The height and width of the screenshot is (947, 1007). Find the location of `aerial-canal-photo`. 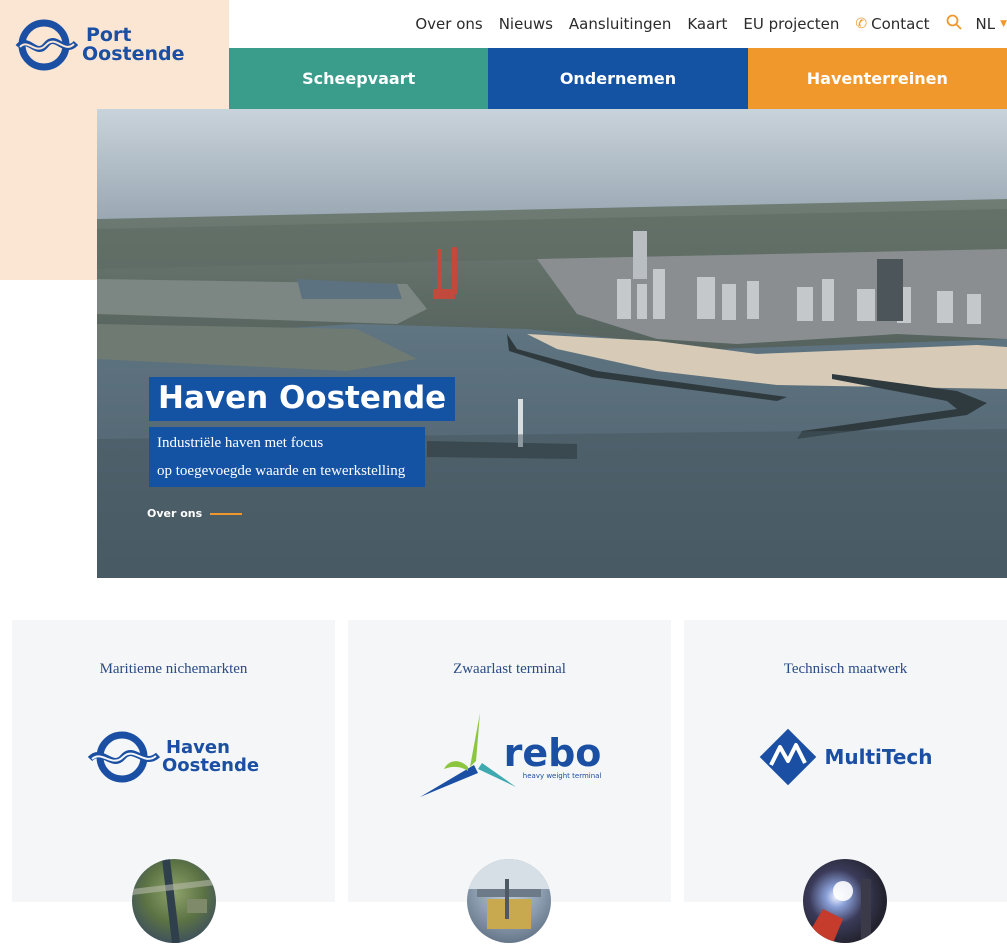

aerial-canal-photo is located at coordinates (174, 901).